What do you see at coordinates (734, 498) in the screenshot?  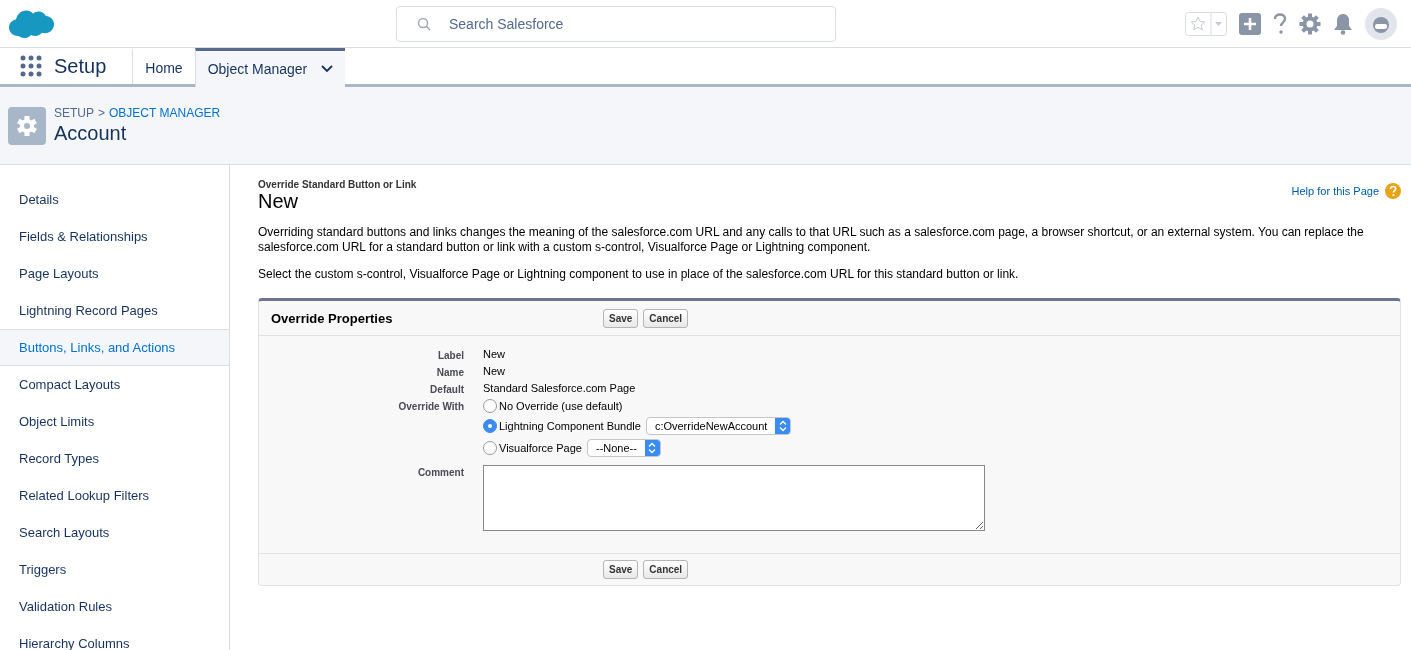 I see `comment-field` at bounding box center [734, 498].